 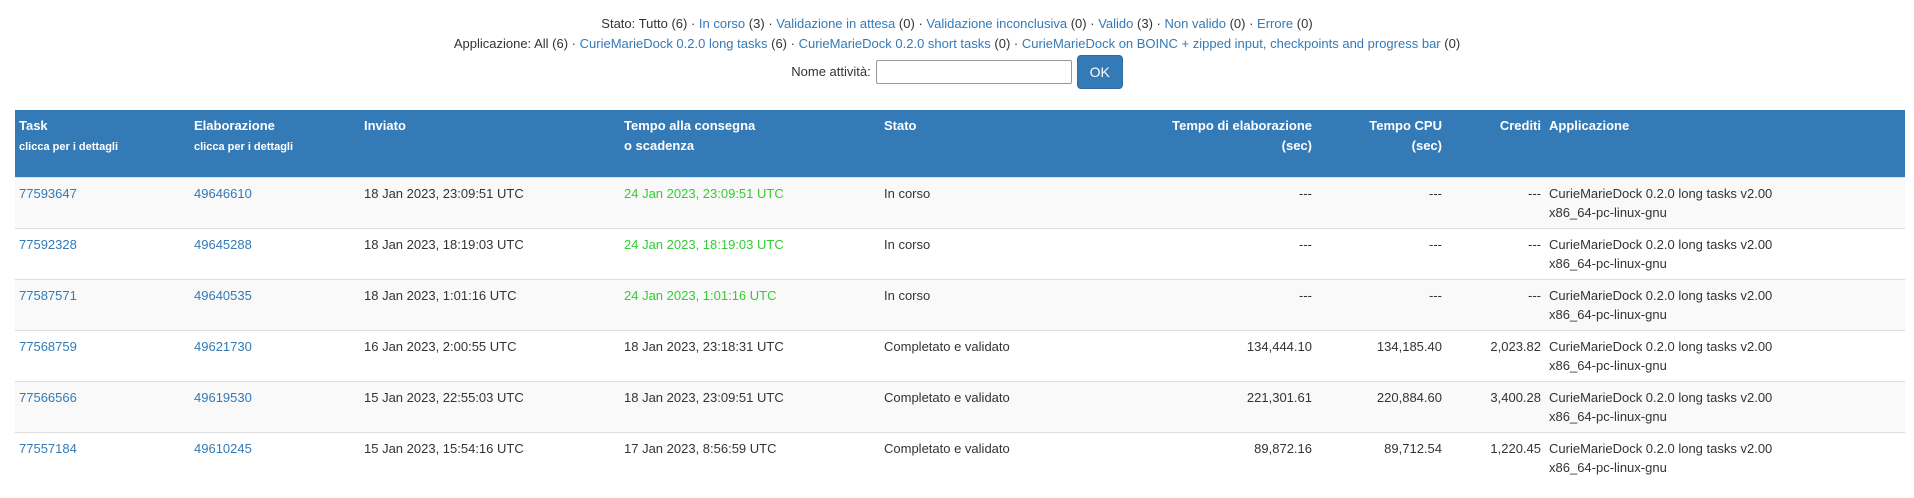 I want to click on header-workunit: Elaborazione clicca per i dettagli, so click(x=275, y=144).